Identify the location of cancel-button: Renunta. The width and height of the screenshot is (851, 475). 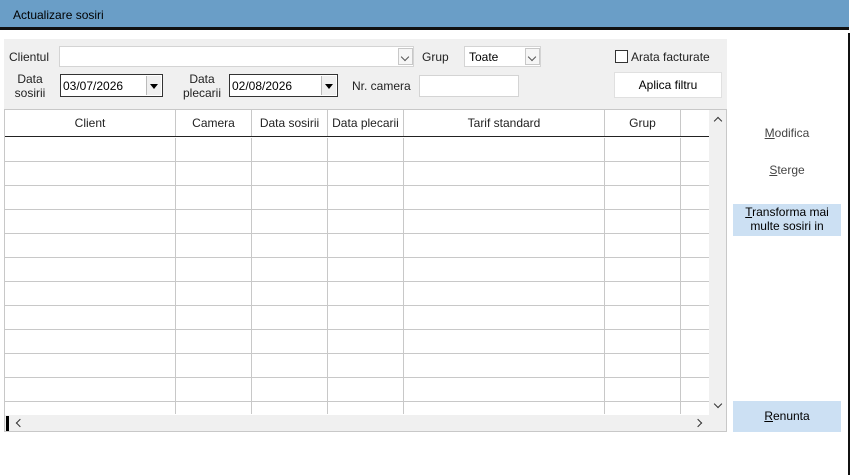
(787, 416).